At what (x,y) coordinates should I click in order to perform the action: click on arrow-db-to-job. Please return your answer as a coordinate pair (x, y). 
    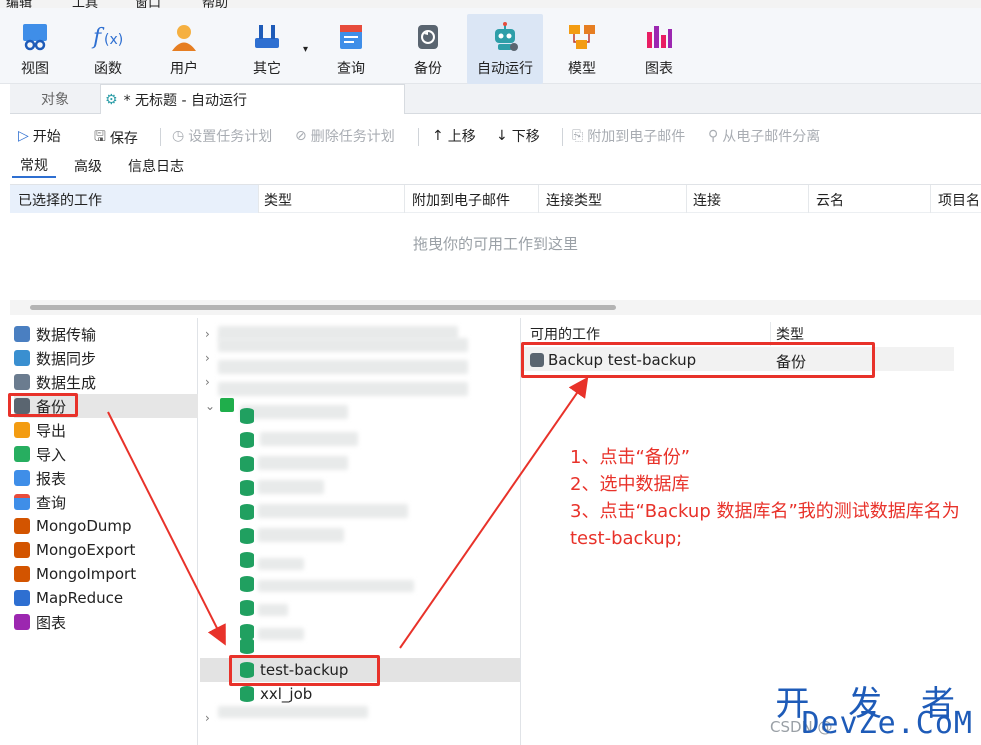
    Looking at the image, I should click on (494, 512).